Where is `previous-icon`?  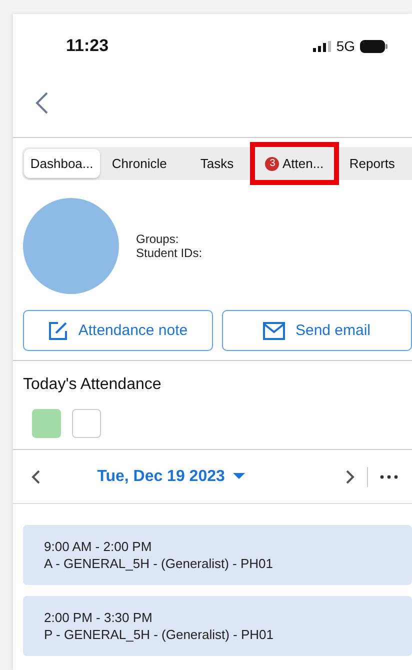 previous-icon is located at coordinates (36, 476).